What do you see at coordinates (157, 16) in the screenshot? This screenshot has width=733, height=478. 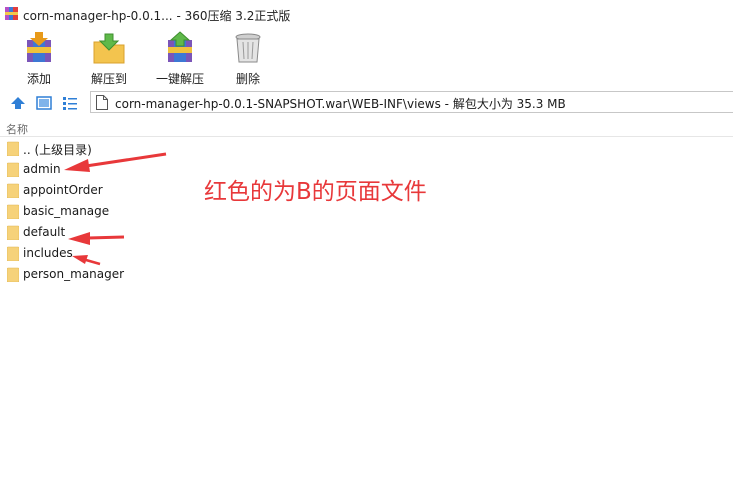 I see `window-title: corn-manager-hp-0.0.1... - 360压缩 3.2正式版` at bounding box center [157, 16].